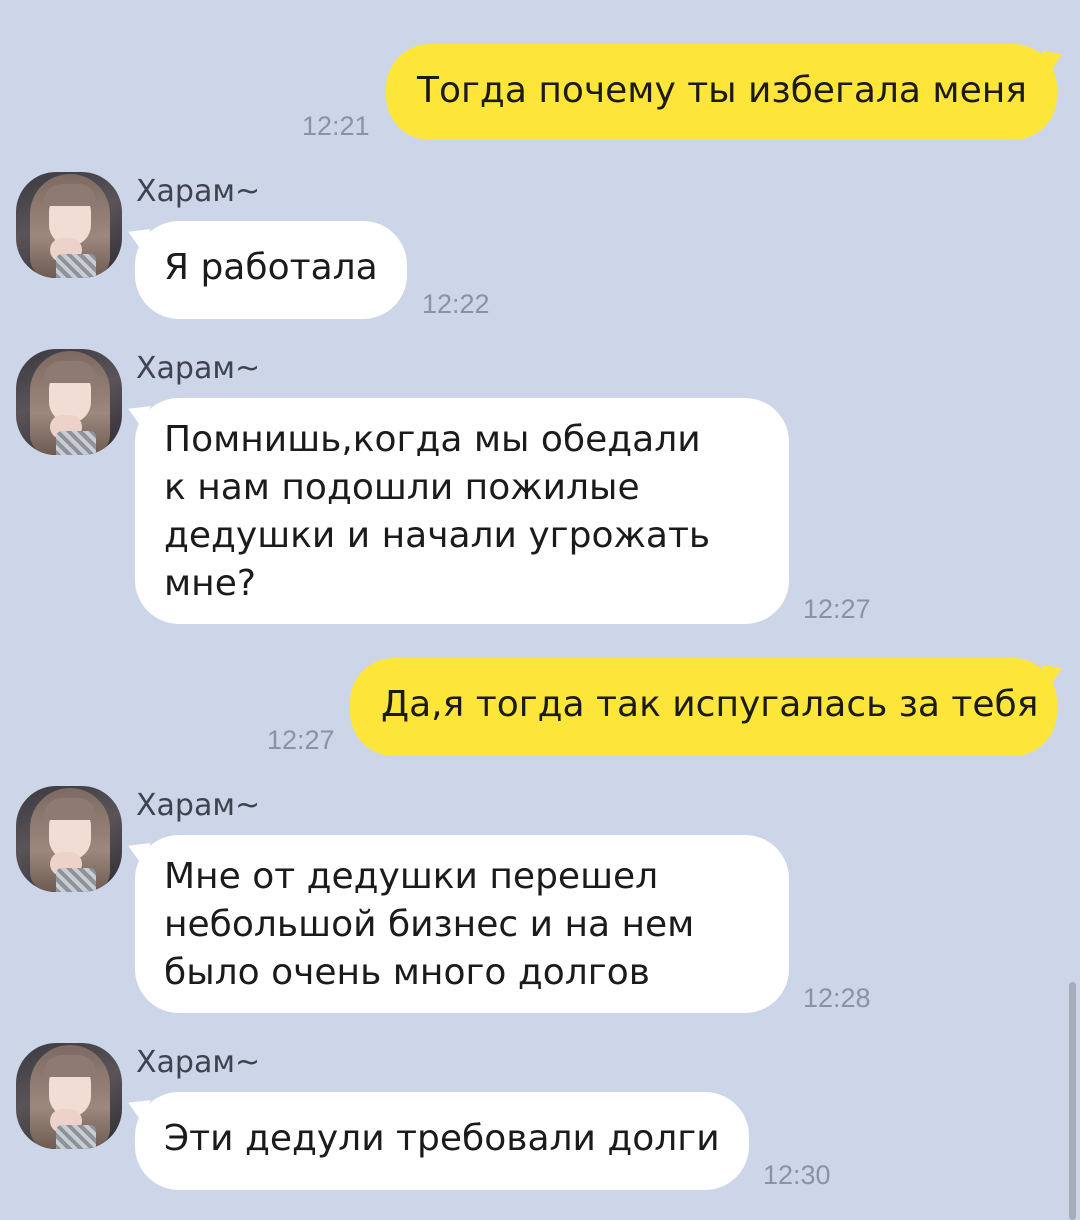  I want to click on message-line: было очень много долгов, so click(407, 972).